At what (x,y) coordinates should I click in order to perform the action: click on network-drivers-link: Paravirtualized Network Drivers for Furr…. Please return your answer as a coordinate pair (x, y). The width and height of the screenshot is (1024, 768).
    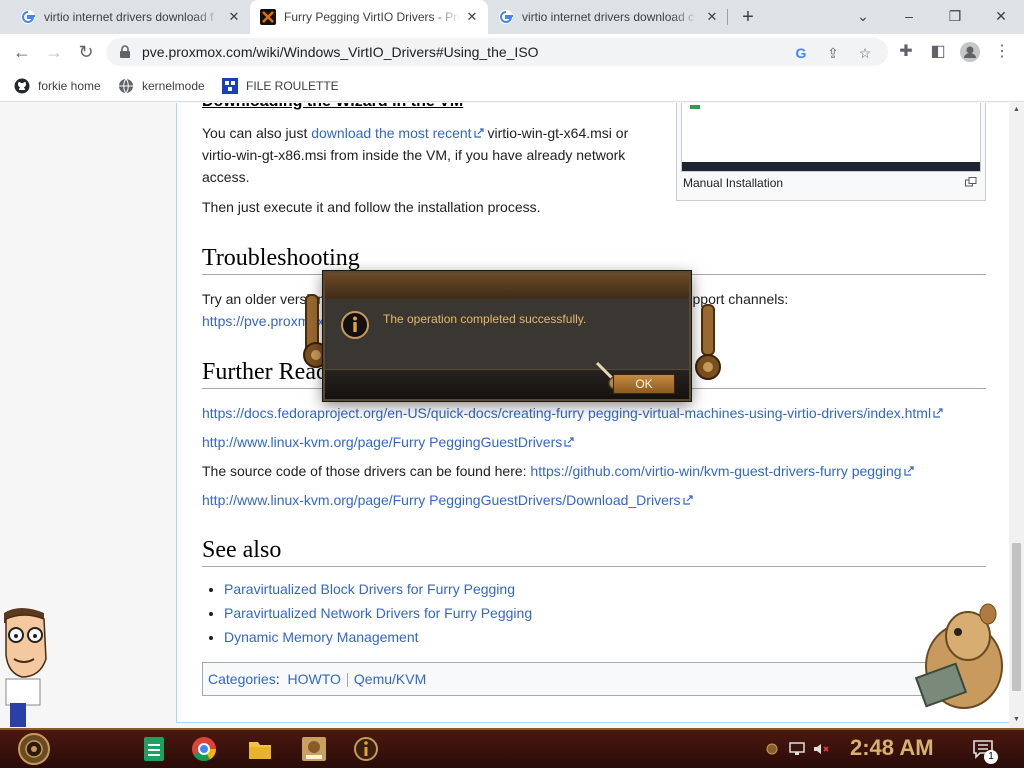
    Looking at the image, I should click on (378, 613).